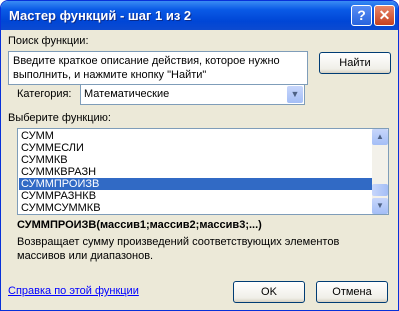  What do you see at coordinates (380, 206) in the screenshot?
I see `scroll-down-icon: ▼` at bounding box center [380, 206].